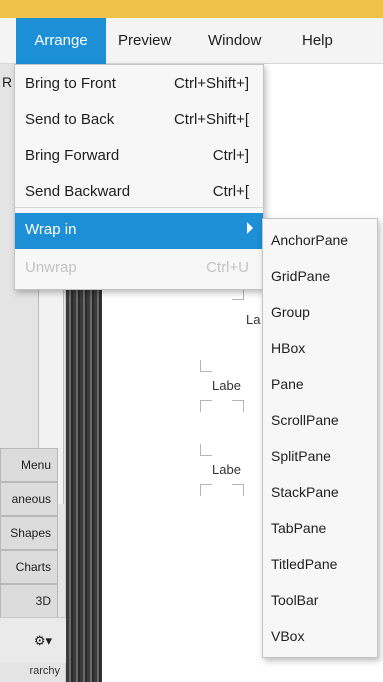 This screenshot has width=383, height=682. What do you see at coordinates (234, 41) in the screenshot?
I see `menu-window: Window` at bounding box center [234, 41].